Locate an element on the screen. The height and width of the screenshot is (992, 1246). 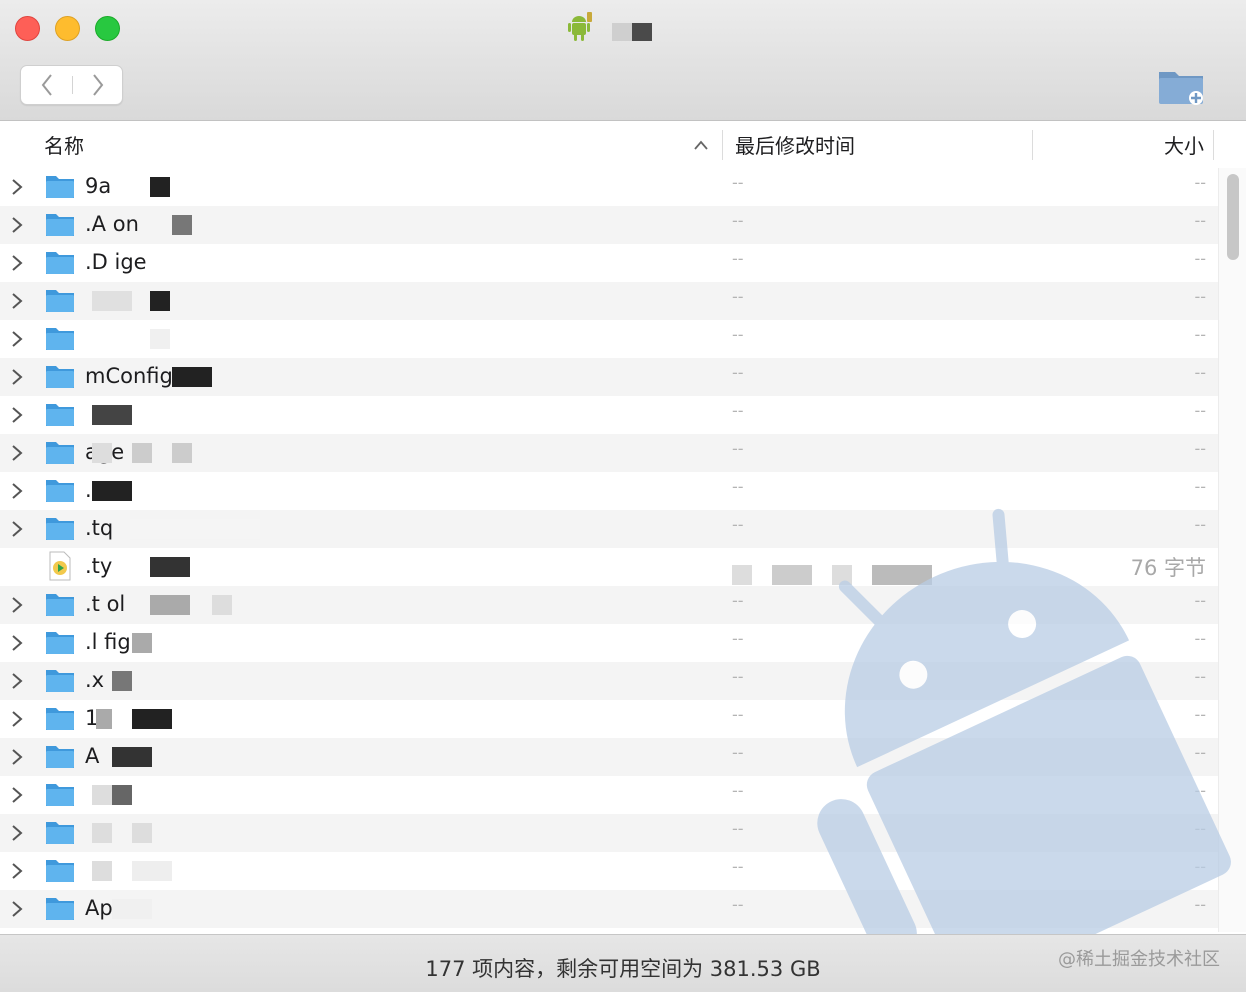
file-row: A -- -- is located at coordinates (609, 757).